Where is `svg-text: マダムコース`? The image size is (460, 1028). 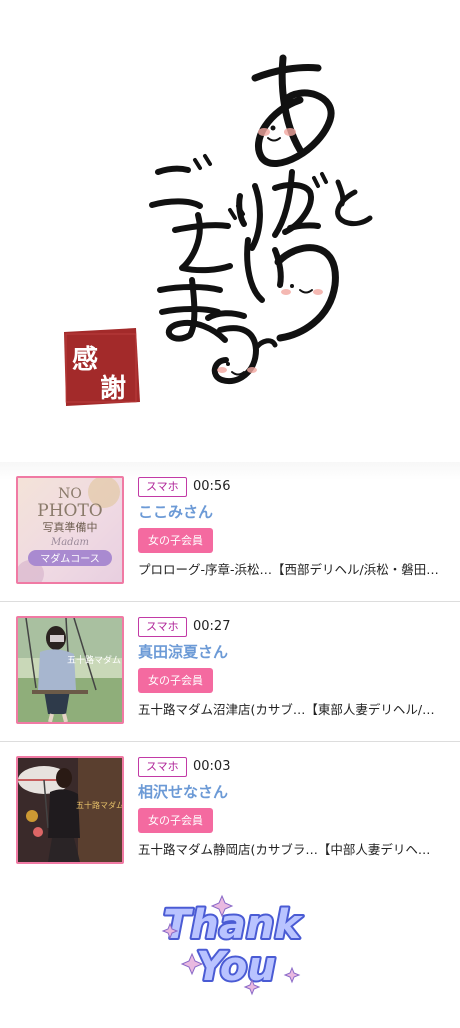
svg-text: マダムコース is located at coordinates (70, 558).